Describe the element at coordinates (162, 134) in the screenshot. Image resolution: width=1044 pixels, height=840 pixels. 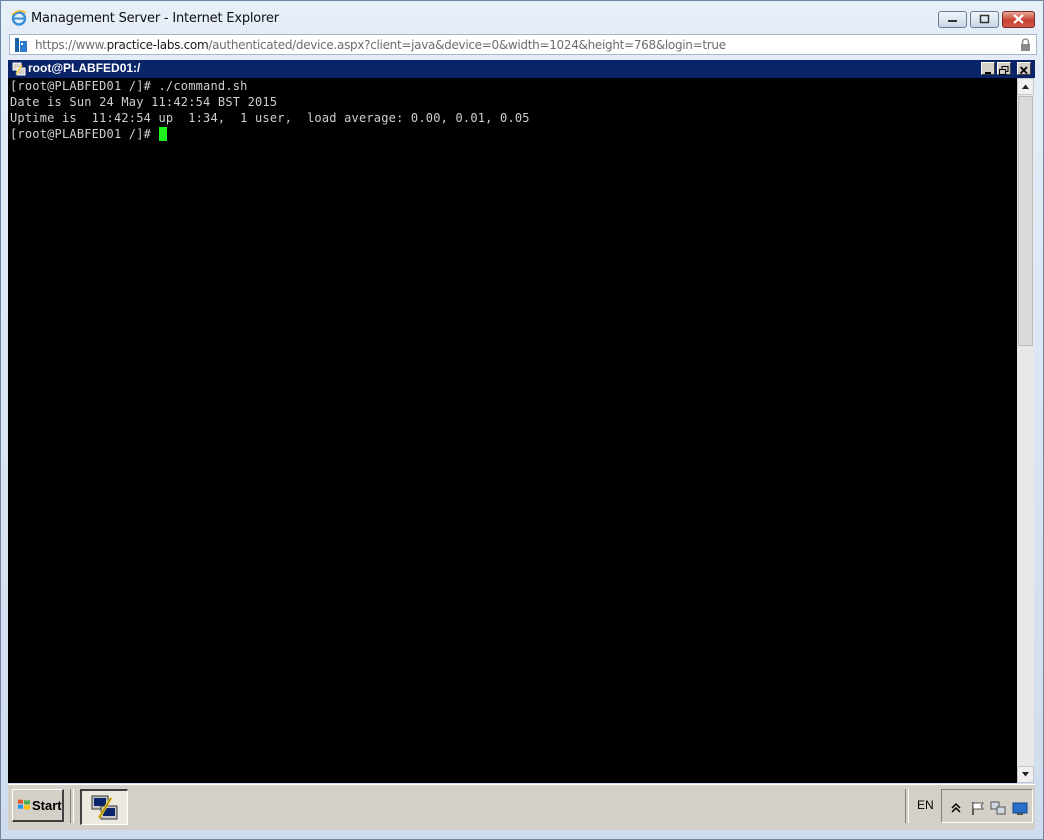
I see `terminal-cursor` at that location.